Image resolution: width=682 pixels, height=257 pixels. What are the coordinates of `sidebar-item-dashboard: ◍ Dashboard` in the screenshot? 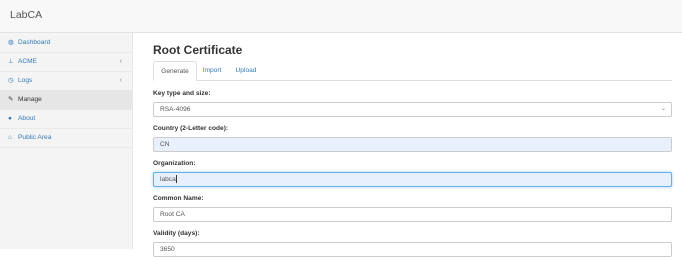 It's located at (66, 43).